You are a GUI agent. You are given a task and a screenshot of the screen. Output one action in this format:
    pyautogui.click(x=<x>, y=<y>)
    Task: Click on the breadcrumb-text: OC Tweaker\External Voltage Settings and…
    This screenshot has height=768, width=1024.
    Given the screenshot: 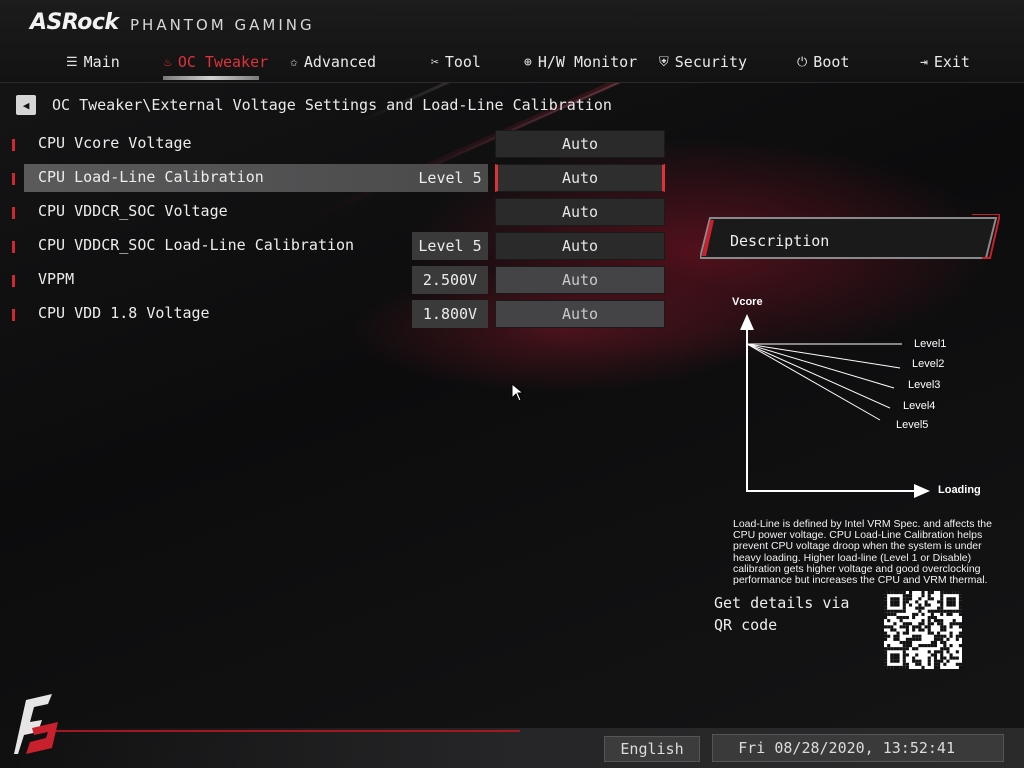 What is the action you would take?
    pyautogui.click(x=332, y=105)
    